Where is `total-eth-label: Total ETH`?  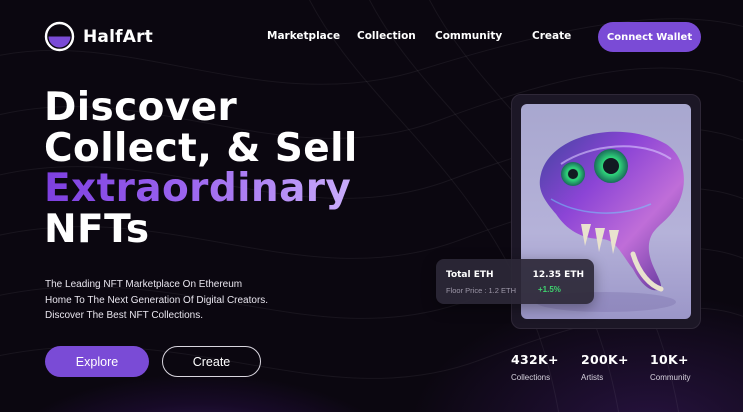
total-eth-label: Total ETH is located at coordinates (470, 275).